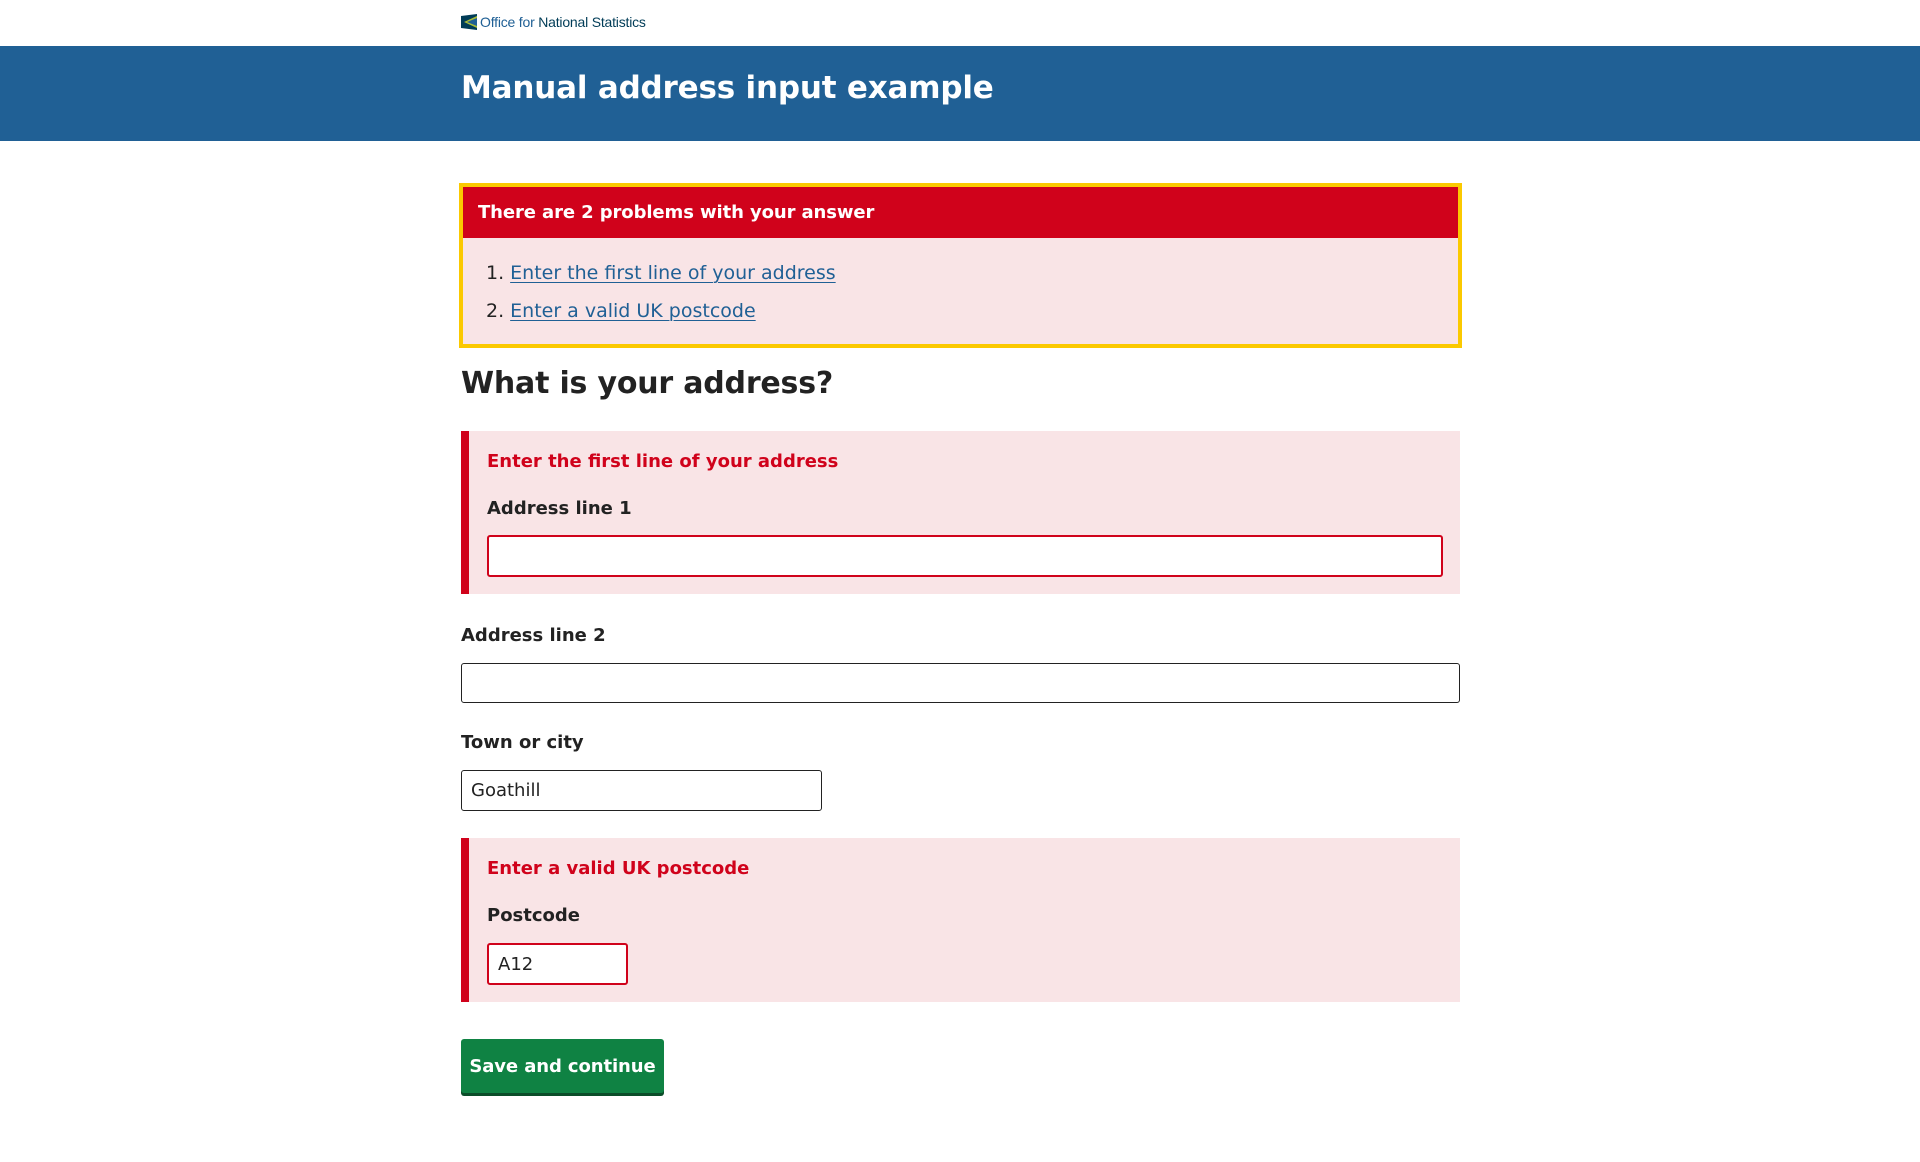 The width and height of the screenshot is (1920, 1162). What do you see at coordinates (960, 920) in the screenshot?
I see `postcode-error-group: Enter a valid UK postcode Postcode A12` at bounding box center [960, 920].